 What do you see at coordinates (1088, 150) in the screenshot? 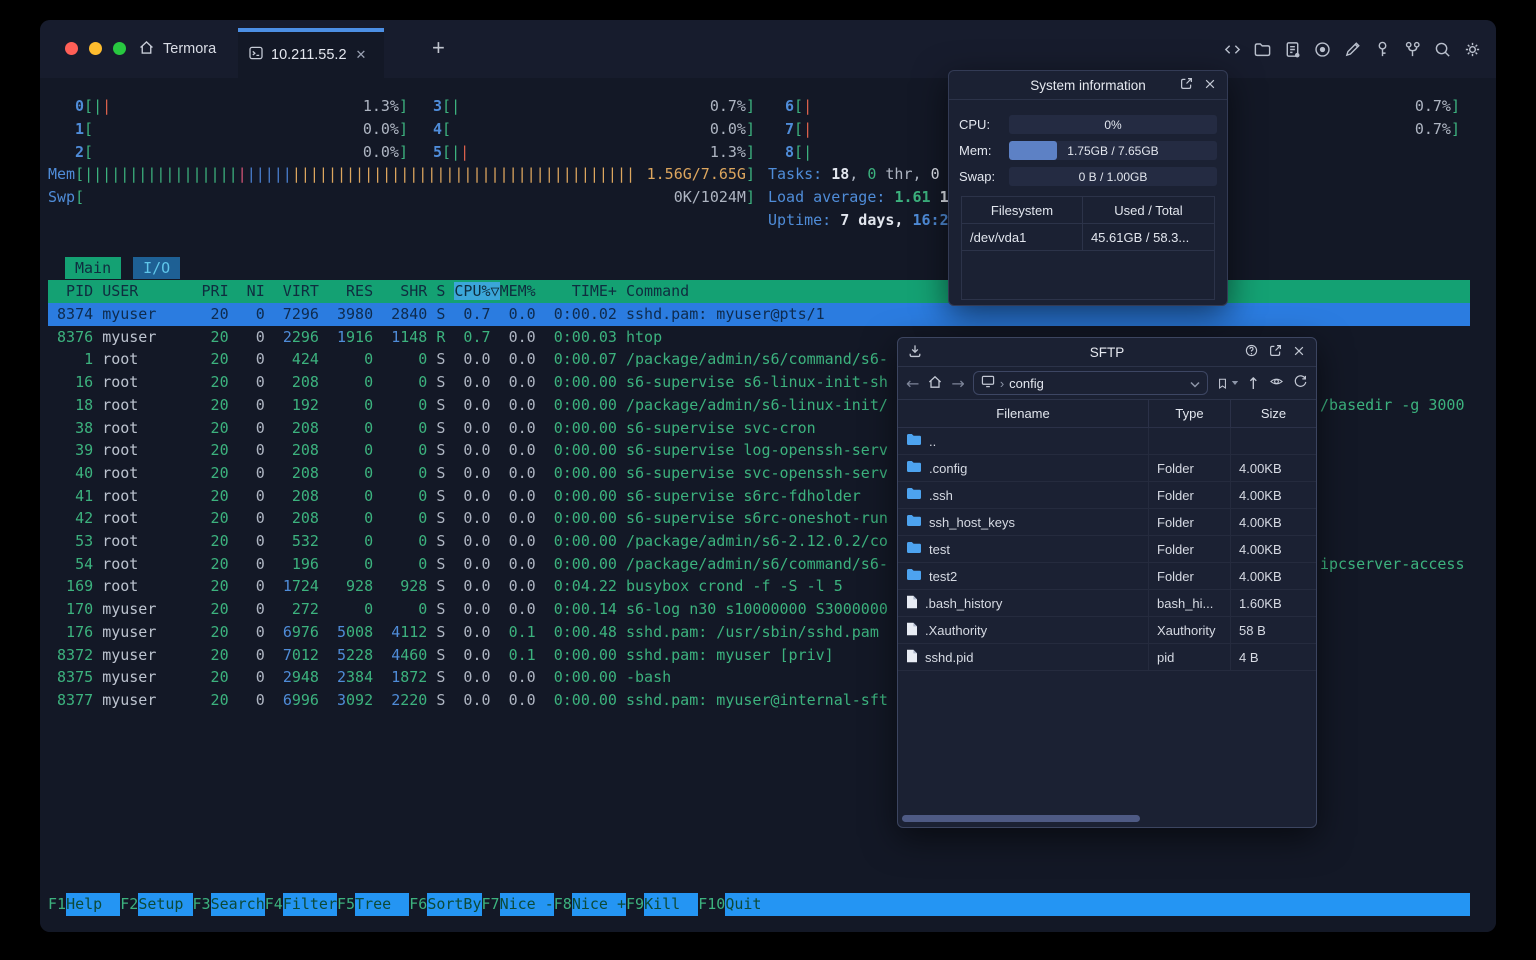
I see `sysinfo-row-mem: Mem: 1.75GB / 7.65GB` at bounding box center [1088, 150].